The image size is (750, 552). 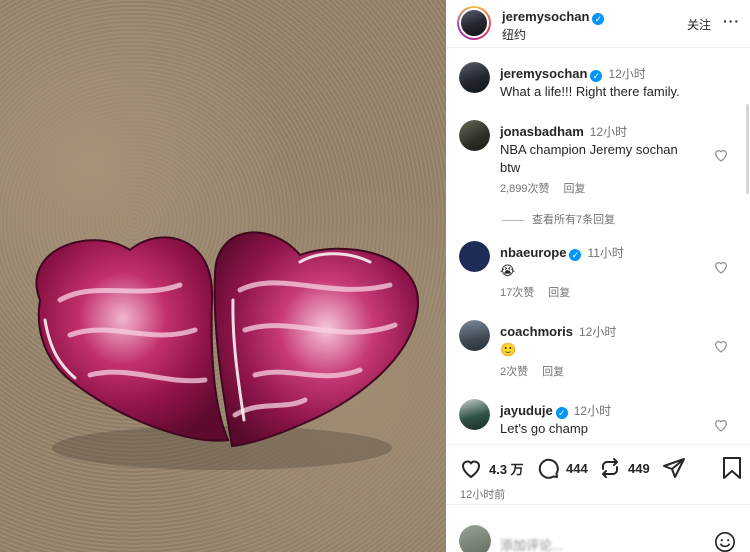 I want to click on comment-meta: 2,899次赞 回复, so click(x=550, y=188).